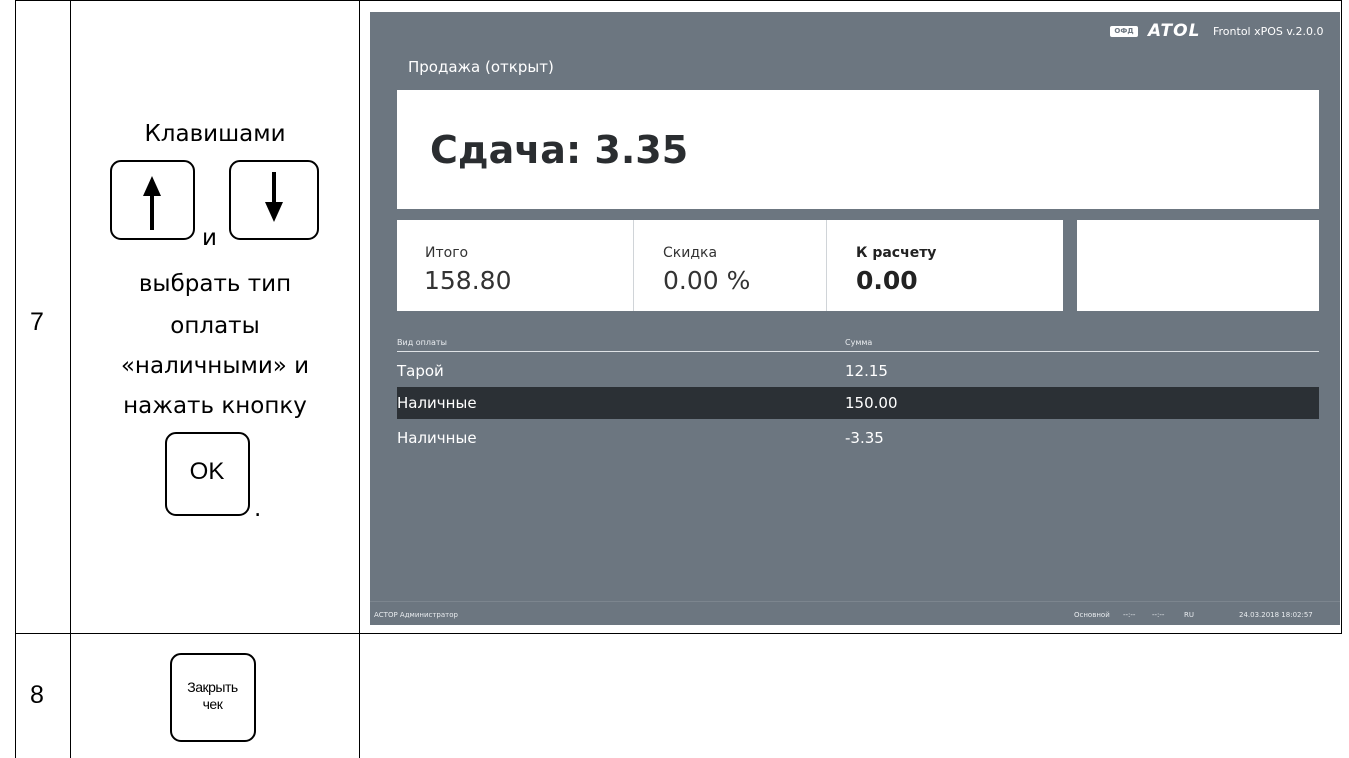  I want to click on status-profile: Основной, so click(1092, 615).